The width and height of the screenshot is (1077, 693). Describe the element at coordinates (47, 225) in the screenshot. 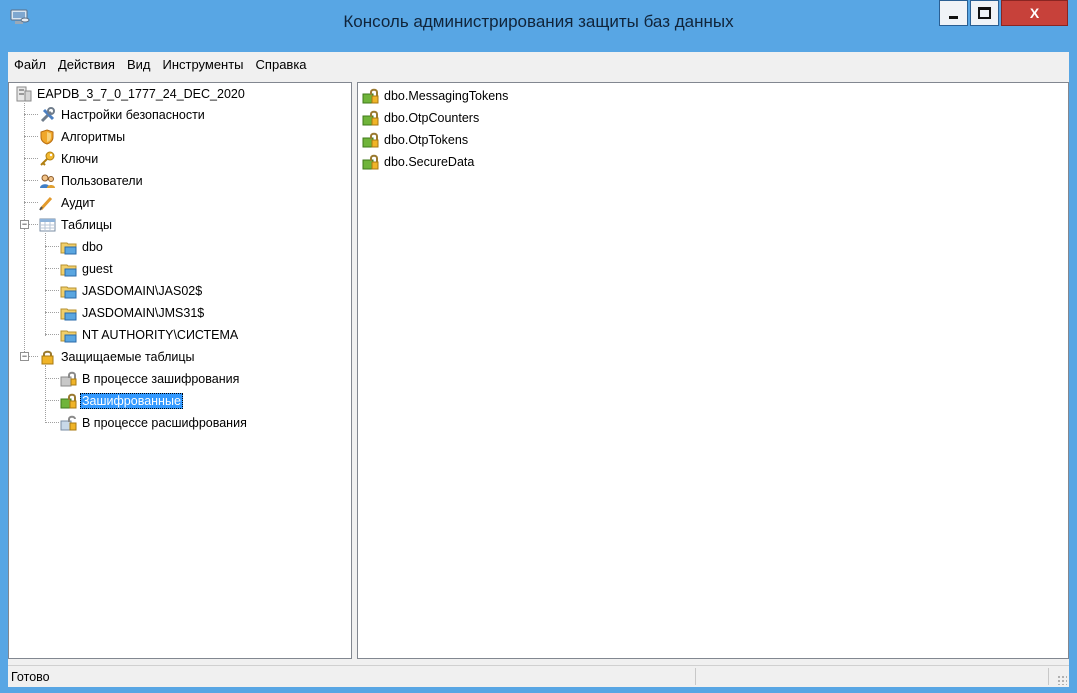

I see `table-icon` at that location.